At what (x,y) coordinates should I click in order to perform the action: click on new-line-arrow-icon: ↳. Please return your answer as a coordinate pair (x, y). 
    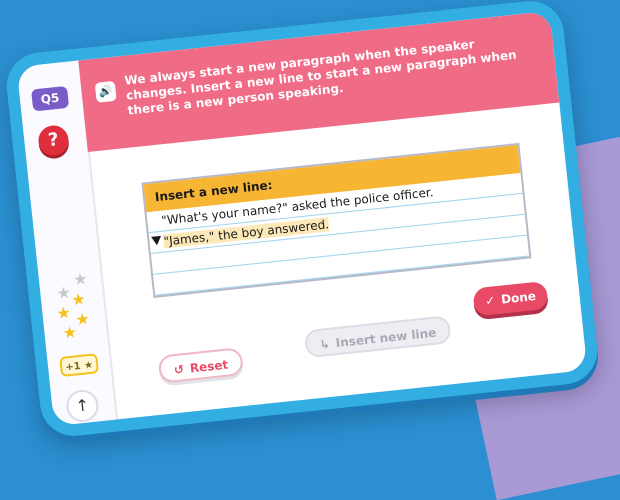
    Looking at the image, I should click on (325, 344).